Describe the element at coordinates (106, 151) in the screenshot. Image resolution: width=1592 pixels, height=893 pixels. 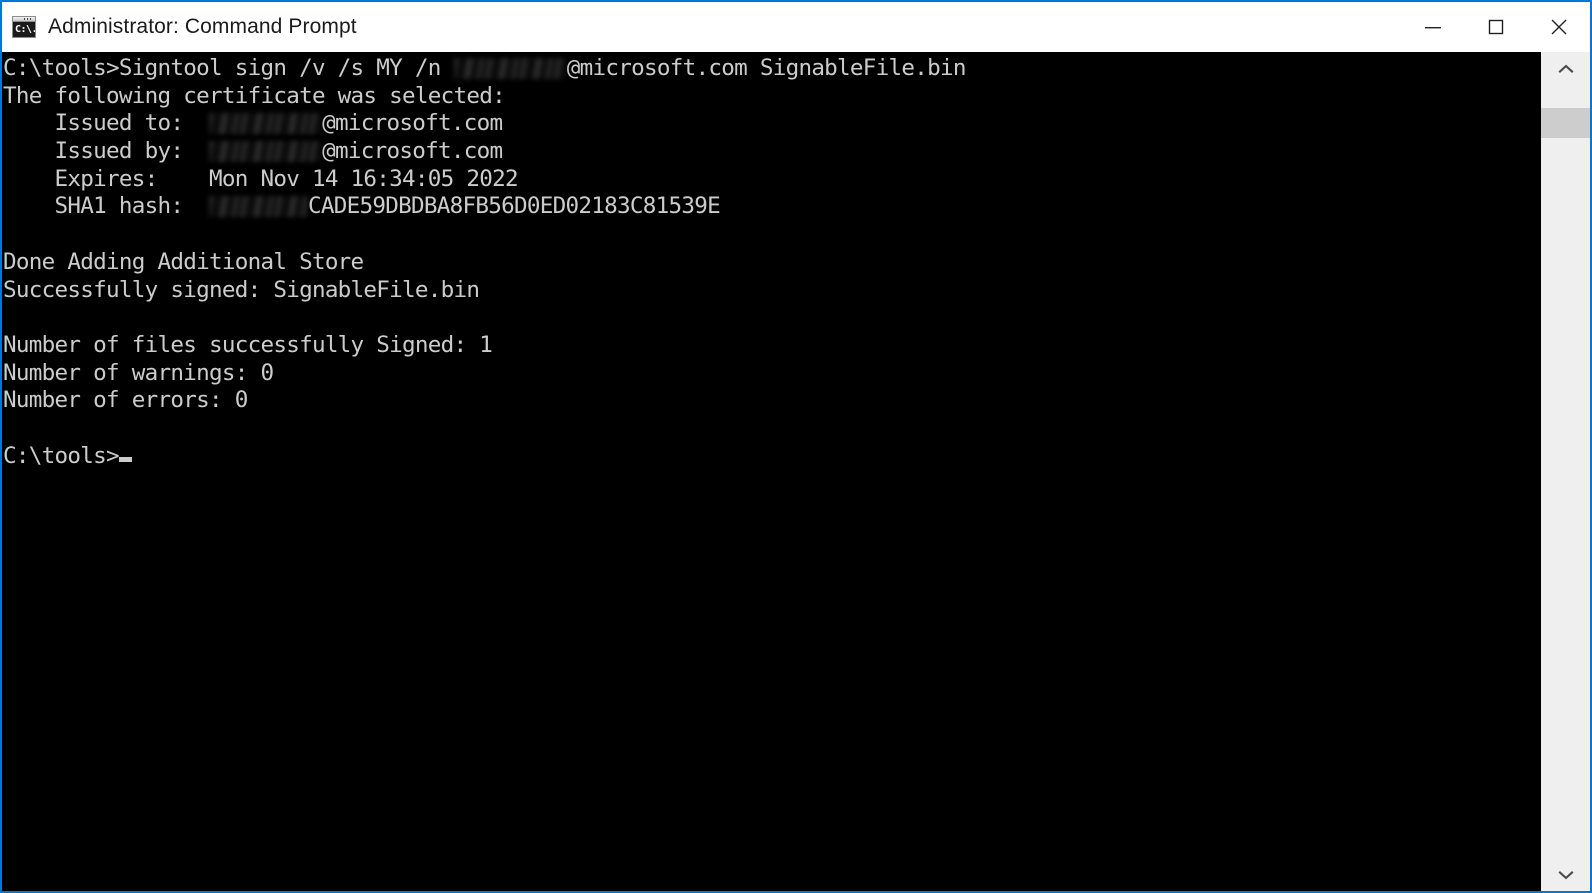
I see `console-text-run: Issued by:` at that location.